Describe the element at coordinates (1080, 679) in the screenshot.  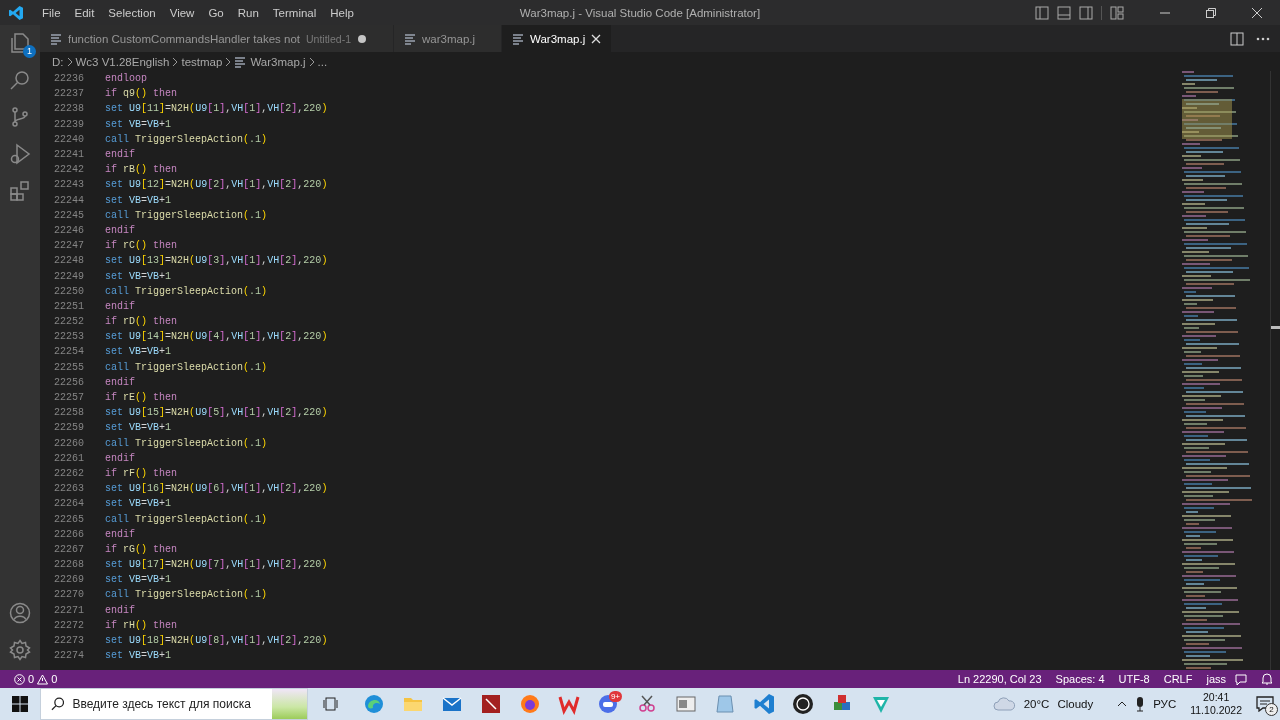
I see `status-item: Spaces: 4` at that location.